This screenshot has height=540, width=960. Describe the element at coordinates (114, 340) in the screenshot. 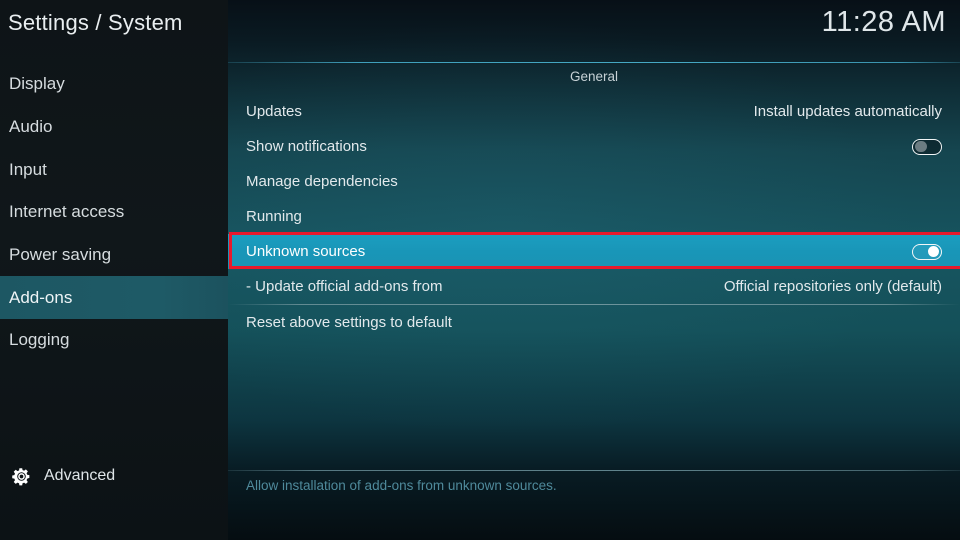

I see `sidebar-item-logging: Logging` at that location.